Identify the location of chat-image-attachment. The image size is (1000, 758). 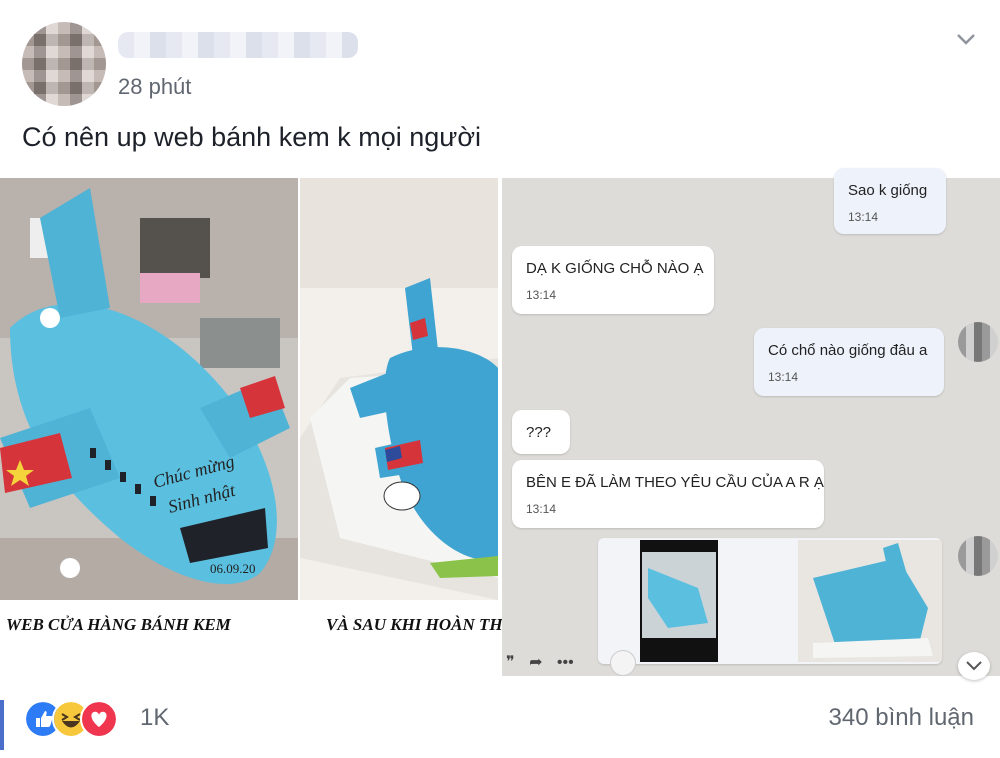
(770, 601).